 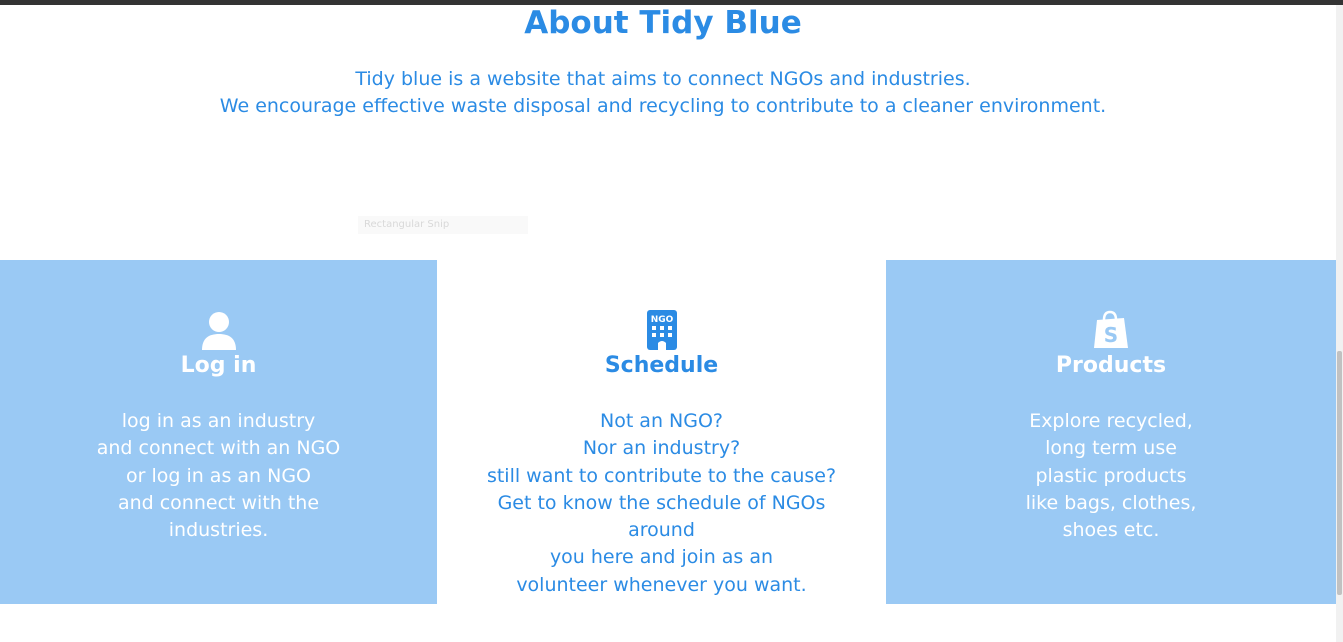 What do you see at coordinates (663, 23) in the screenshot?
I see `about-title: About Tidy Blue` at bounding box center [663, 23].